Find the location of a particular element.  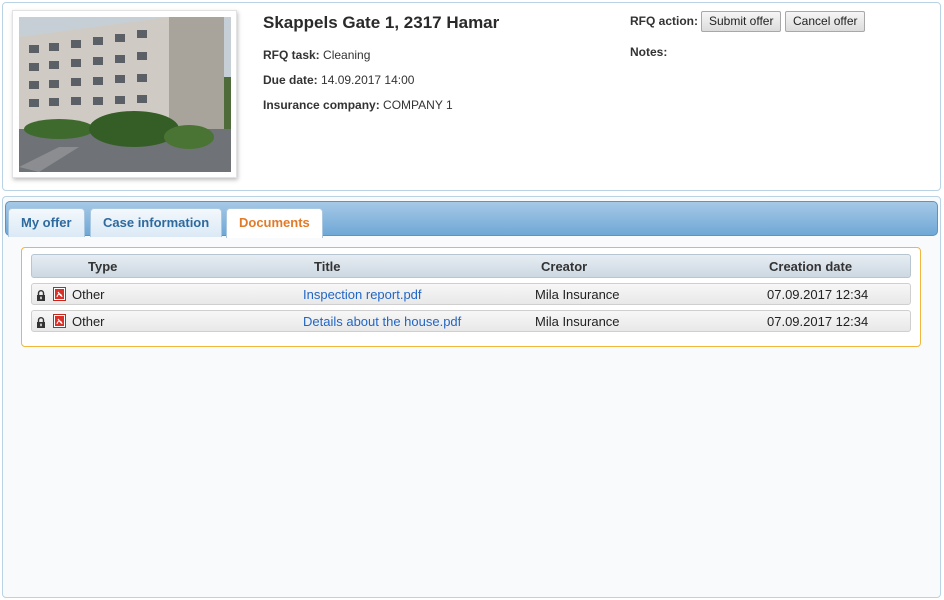

column-header-type: Type is located at coordinates (102, 266).